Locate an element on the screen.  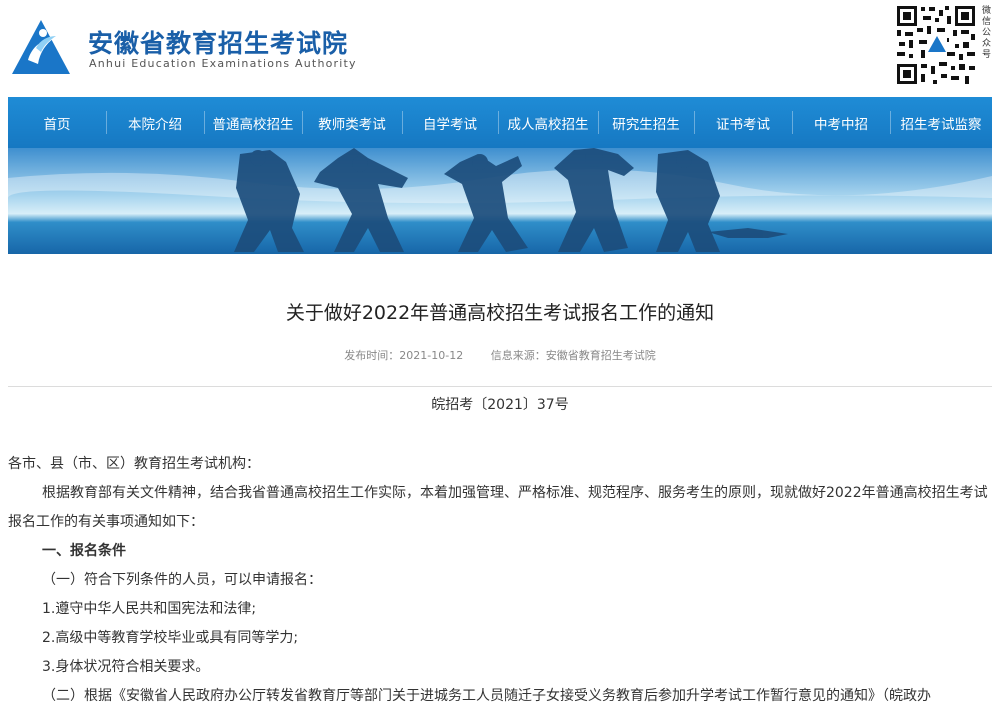
nav-item-teacher-exam: 教师类考试 is located at coordinates (352, 122).